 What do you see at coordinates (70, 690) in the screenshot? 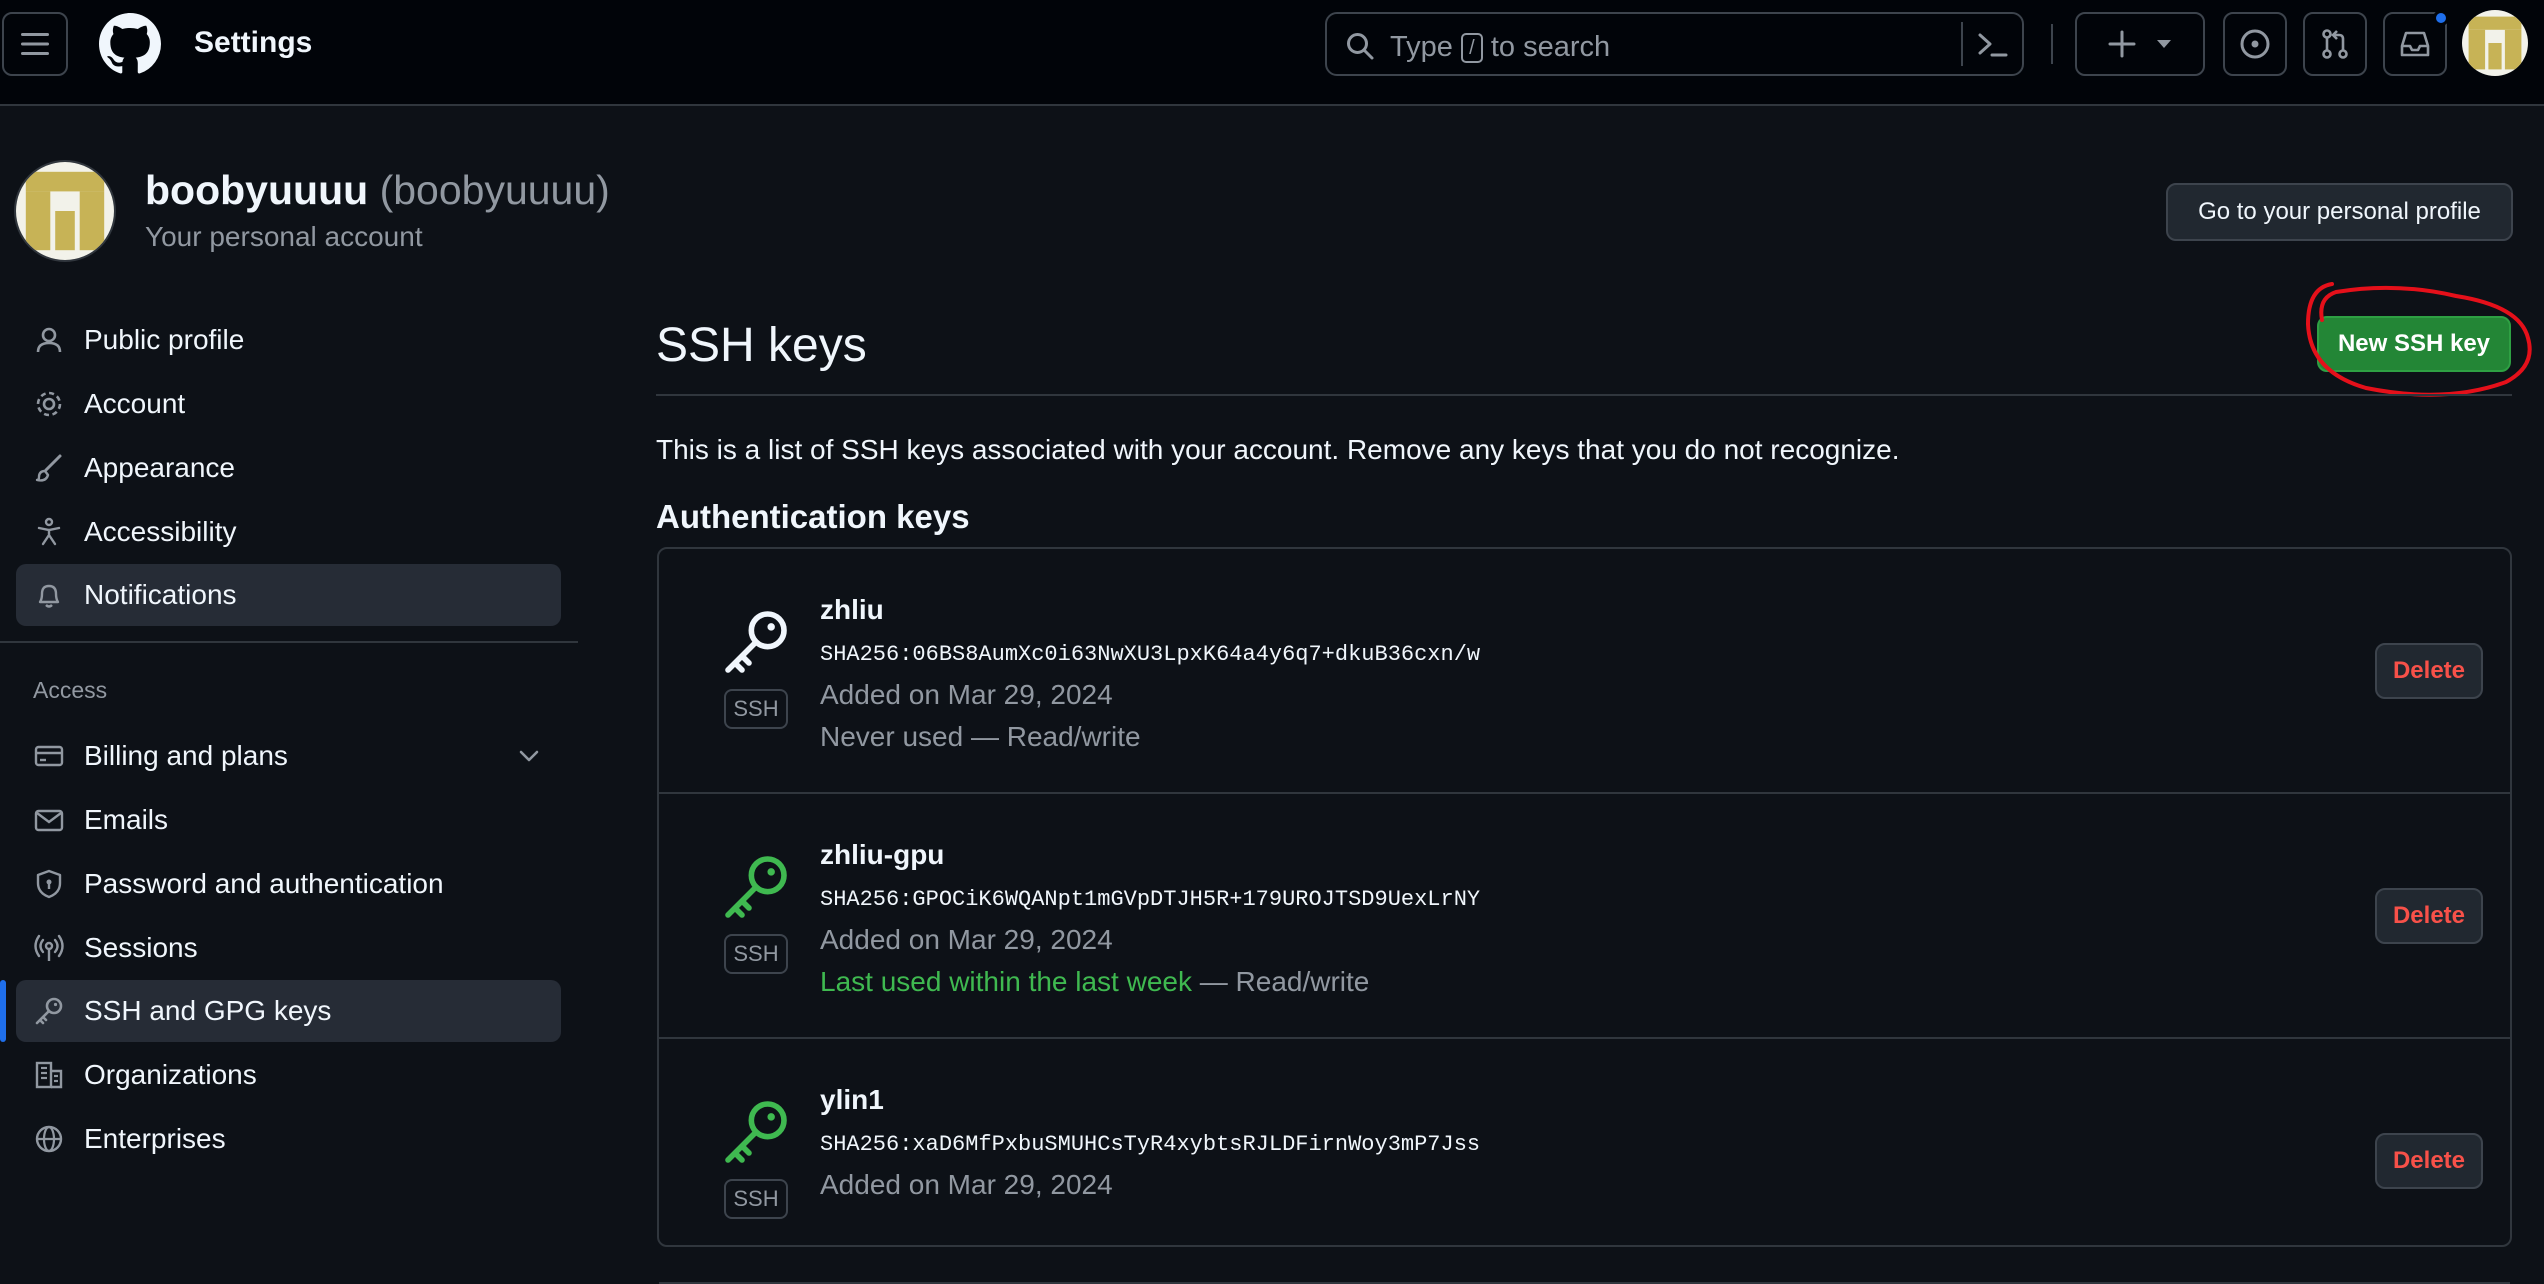
I see `sidebar-section-heading: Access` at bounding box center [70, 690].